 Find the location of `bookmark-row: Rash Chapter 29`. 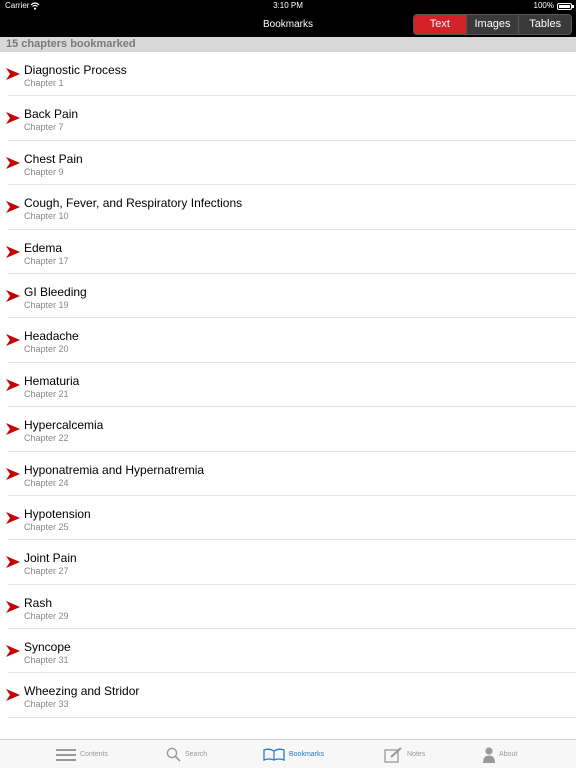

bookmark-row: Rash Chapter 29 is located at coordinates (288, 607).